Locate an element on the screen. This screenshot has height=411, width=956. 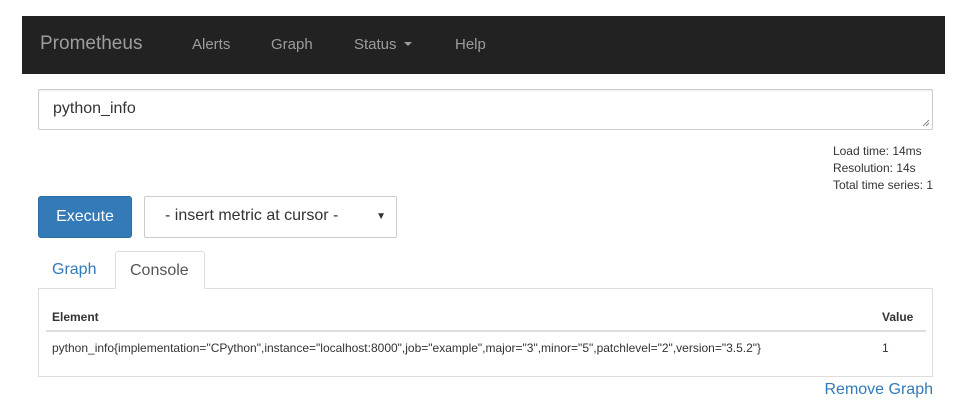
expression-text: python_info is located at coordinates (94, 108).